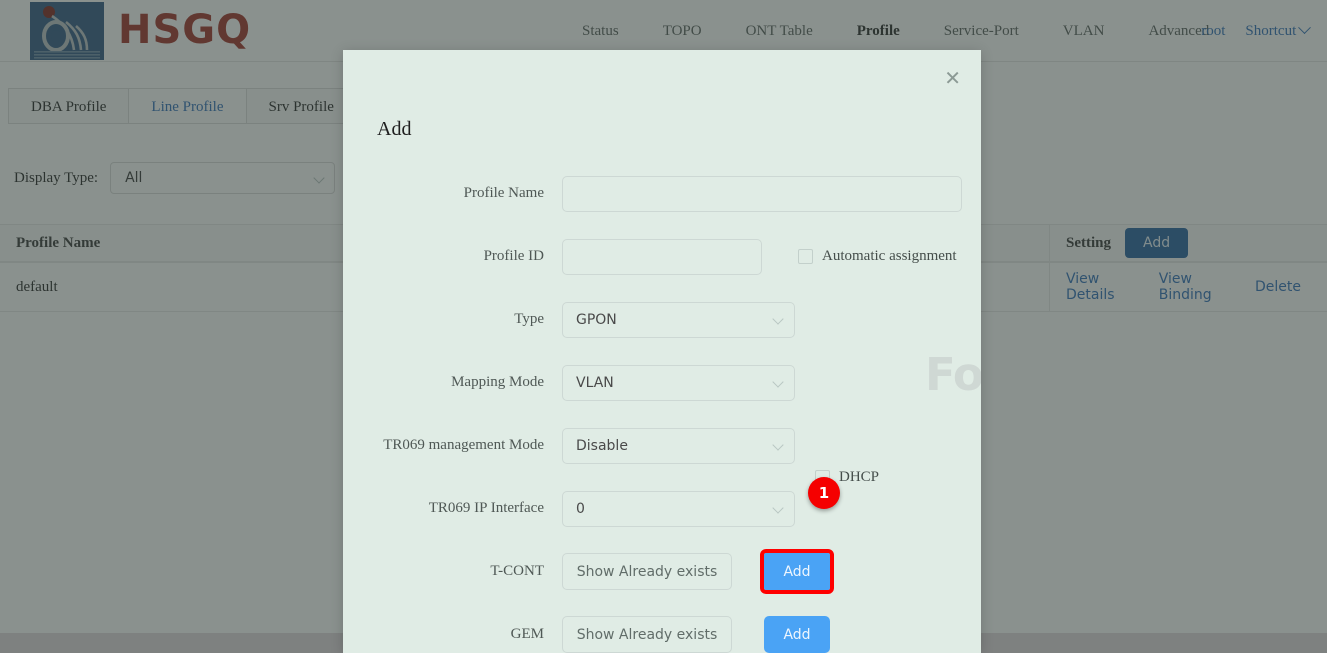 The width and height of the screenshot is (1327, 653). What do you see at coordinates (527, 634) in the screenshot?
I see `label-gem: GEM` at bounding box center [527, 634].